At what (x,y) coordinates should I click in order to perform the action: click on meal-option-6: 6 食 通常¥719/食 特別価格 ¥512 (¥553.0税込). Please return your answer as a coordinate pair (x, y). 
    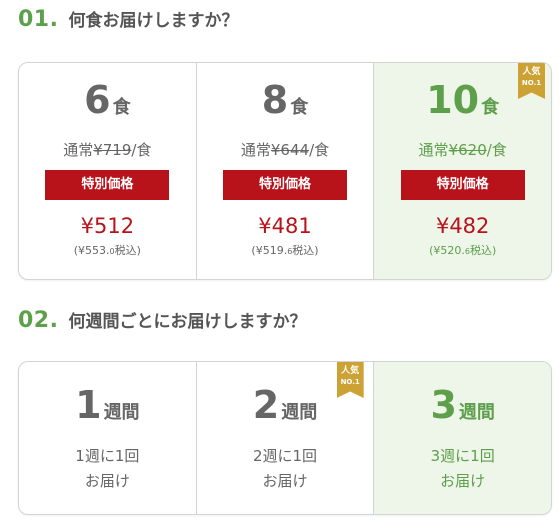
    Looking at the image, I should click on (107, 171).